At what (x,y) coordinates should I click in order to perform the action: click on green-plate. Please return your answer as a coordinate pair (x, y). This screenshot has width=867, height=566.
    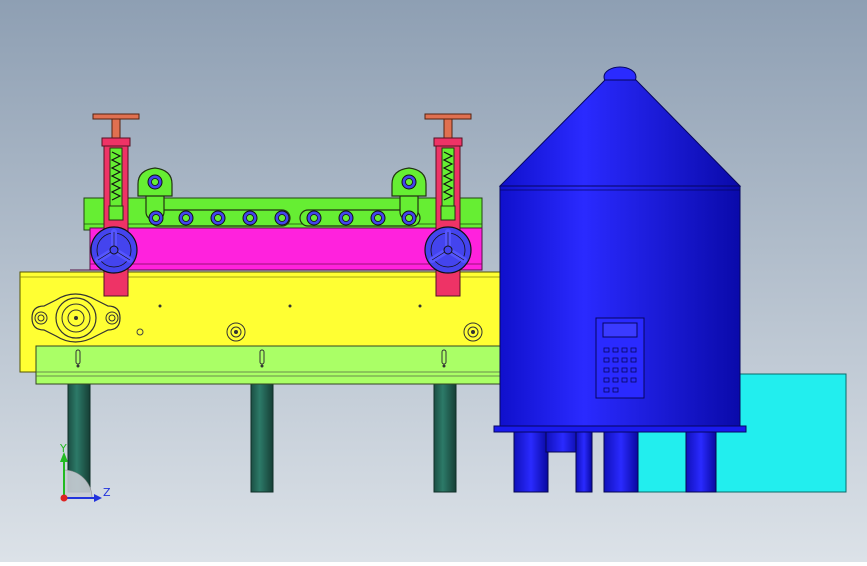
    Looking at the image, I should click on (269, 365).